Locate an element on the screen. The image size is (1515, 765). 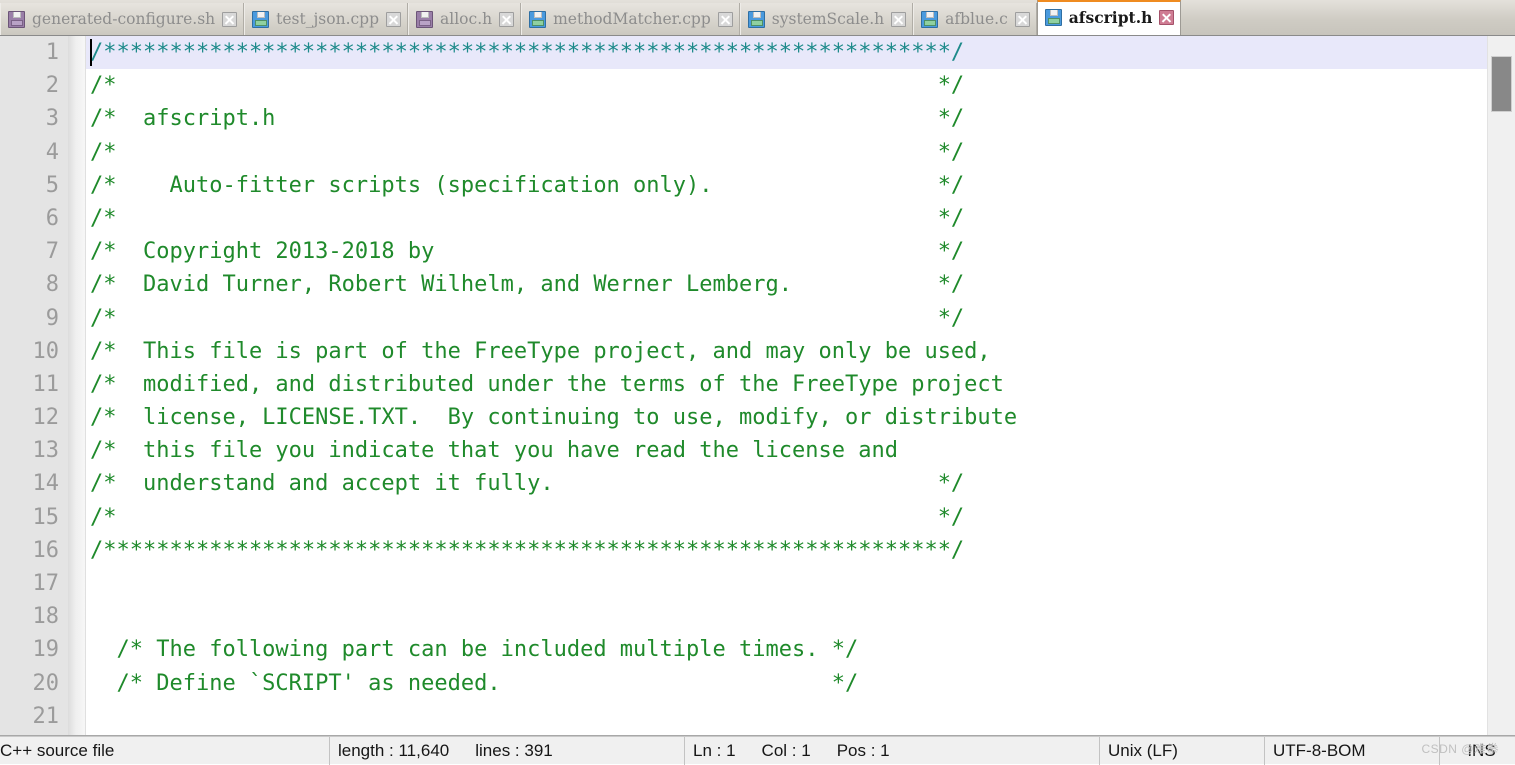
status-file-type: C++ source file is located at coordinates (165, 750).